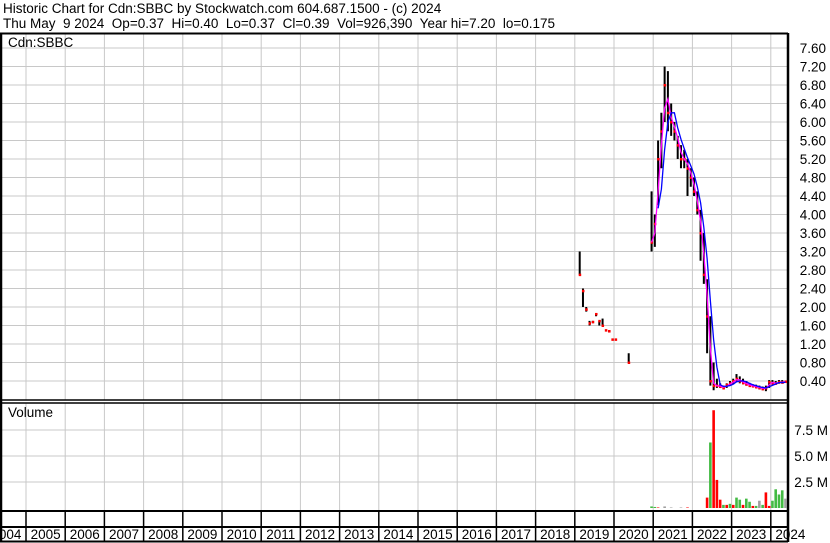 This screenshot has width=830, height=543. I want to click on price-tick-label: 6.00, so click(813, 122).